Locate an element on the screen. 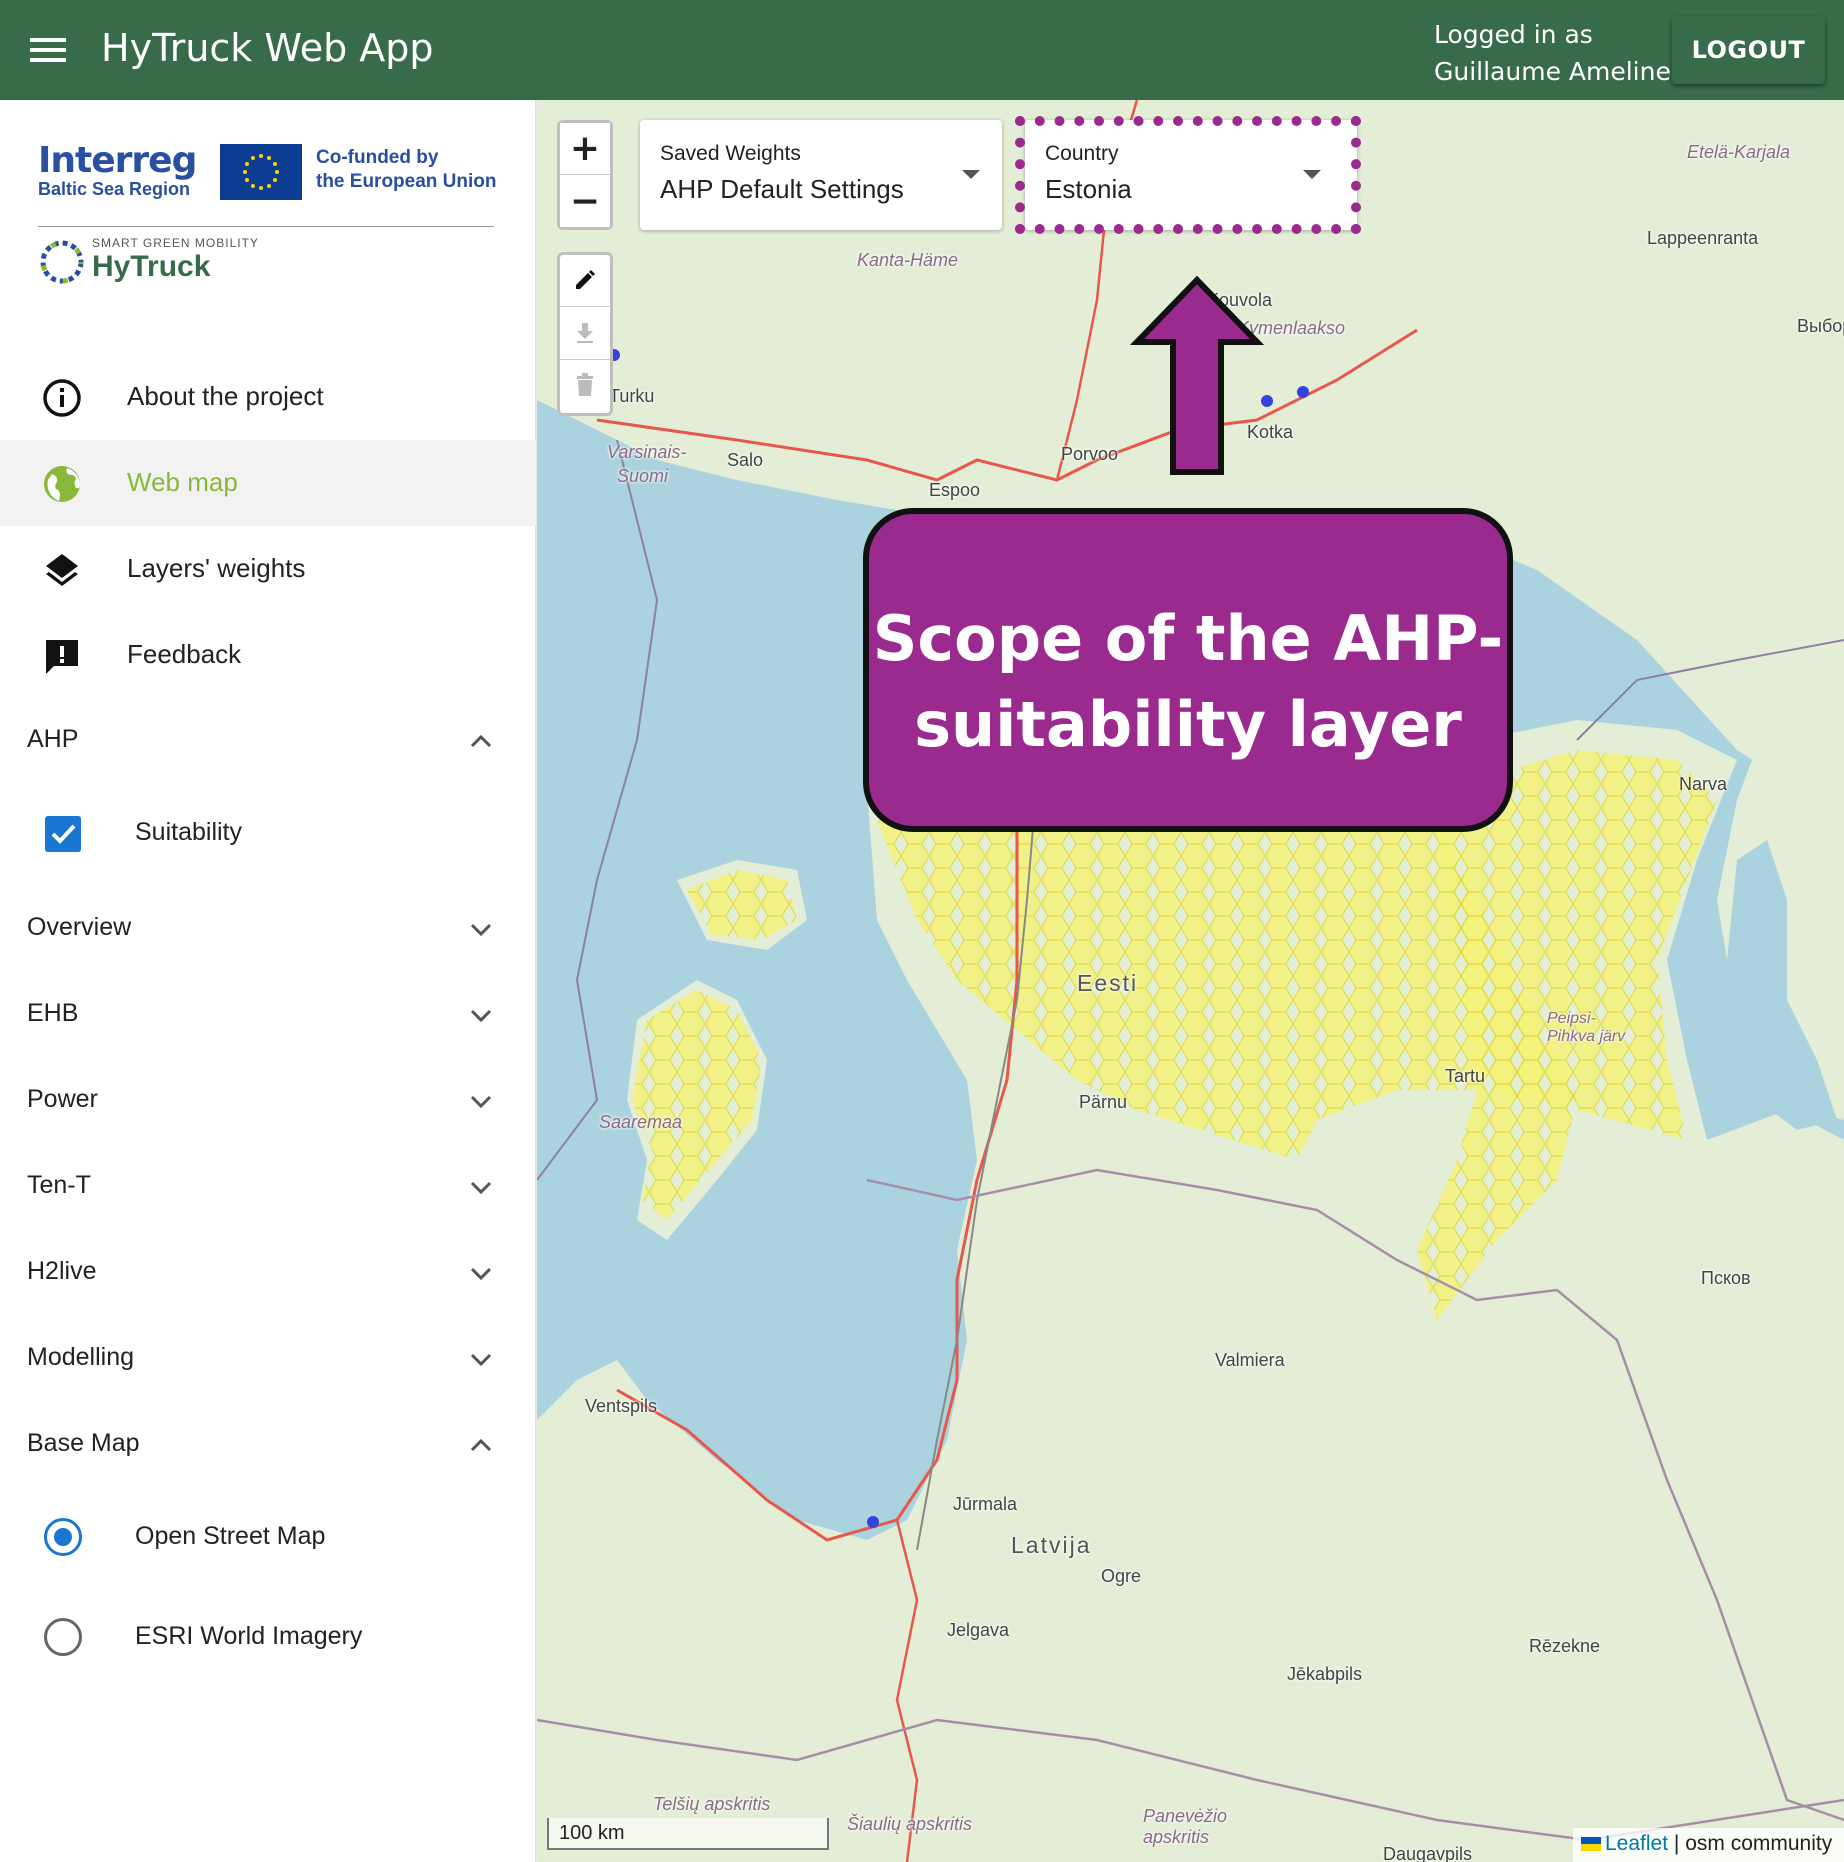 The height and width of the screenshot is (1862, 1844). map-label: Ogre is located at coordinates (1121, 1576).